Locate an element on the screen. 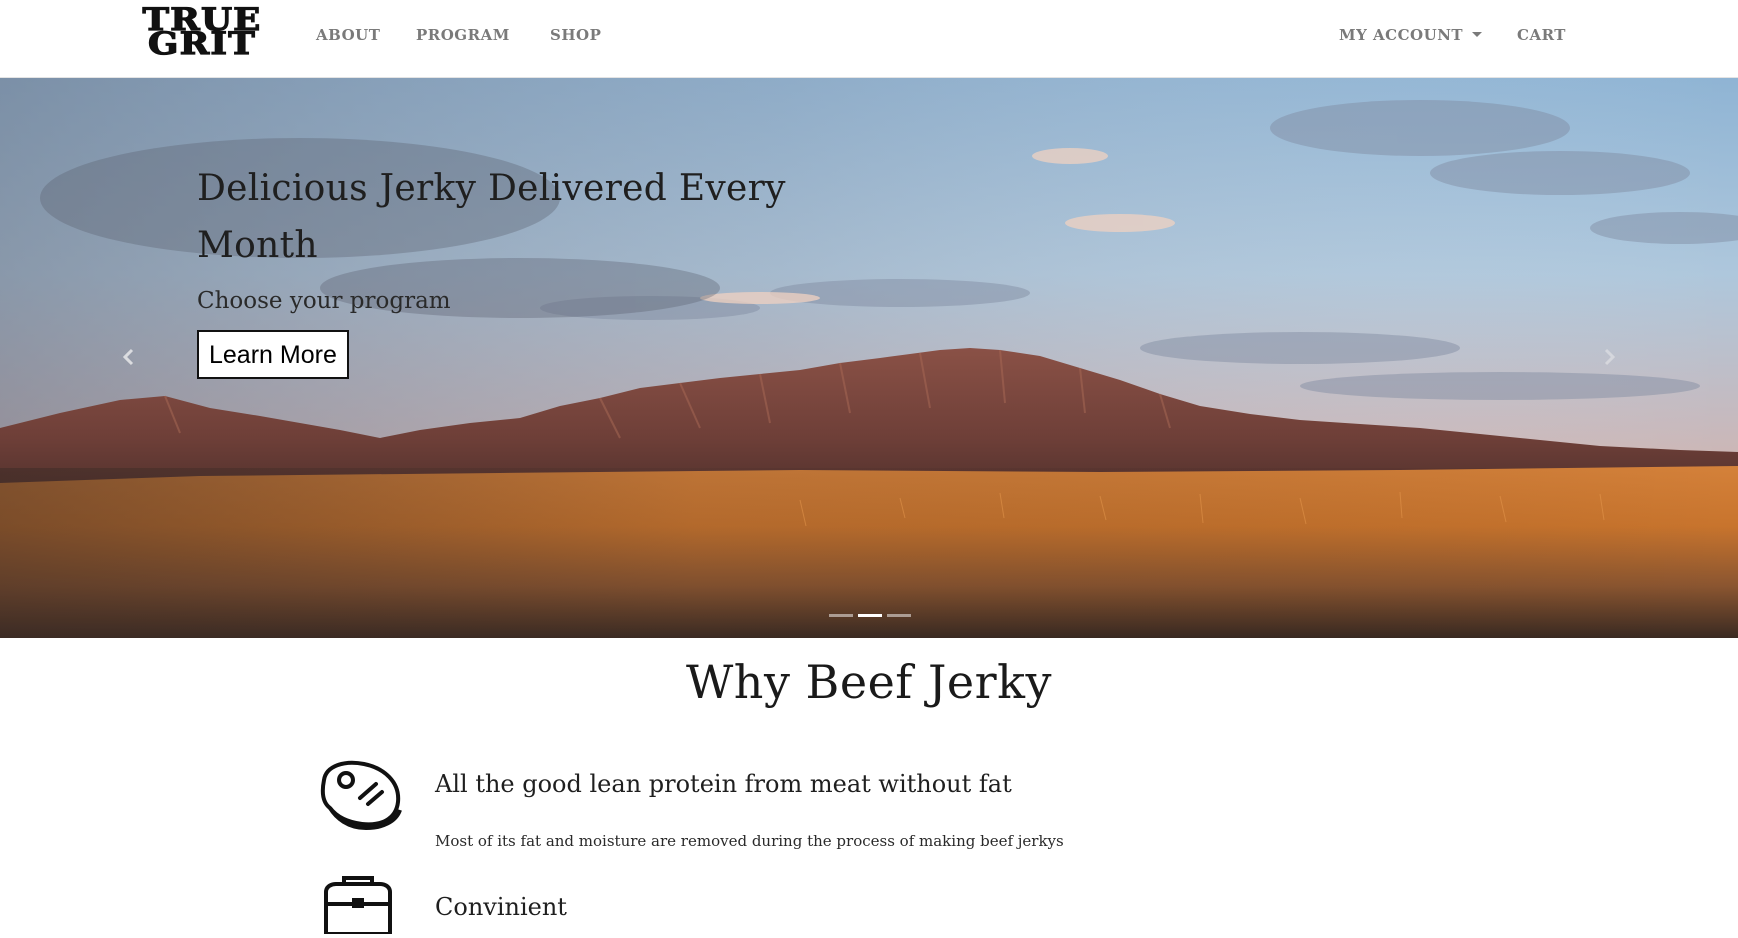  nav-cart-link: CART is located at coordinates (1541, 35).